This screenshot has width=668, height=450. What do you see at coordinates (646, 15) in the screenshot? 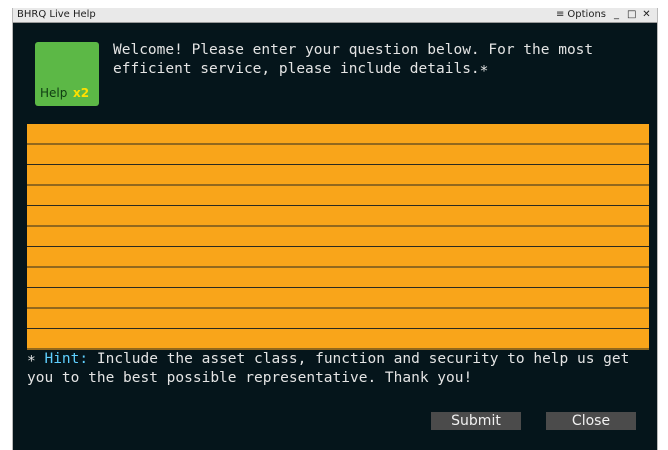
I see `close-window-button: ✕` at bounding box center [646, 15].